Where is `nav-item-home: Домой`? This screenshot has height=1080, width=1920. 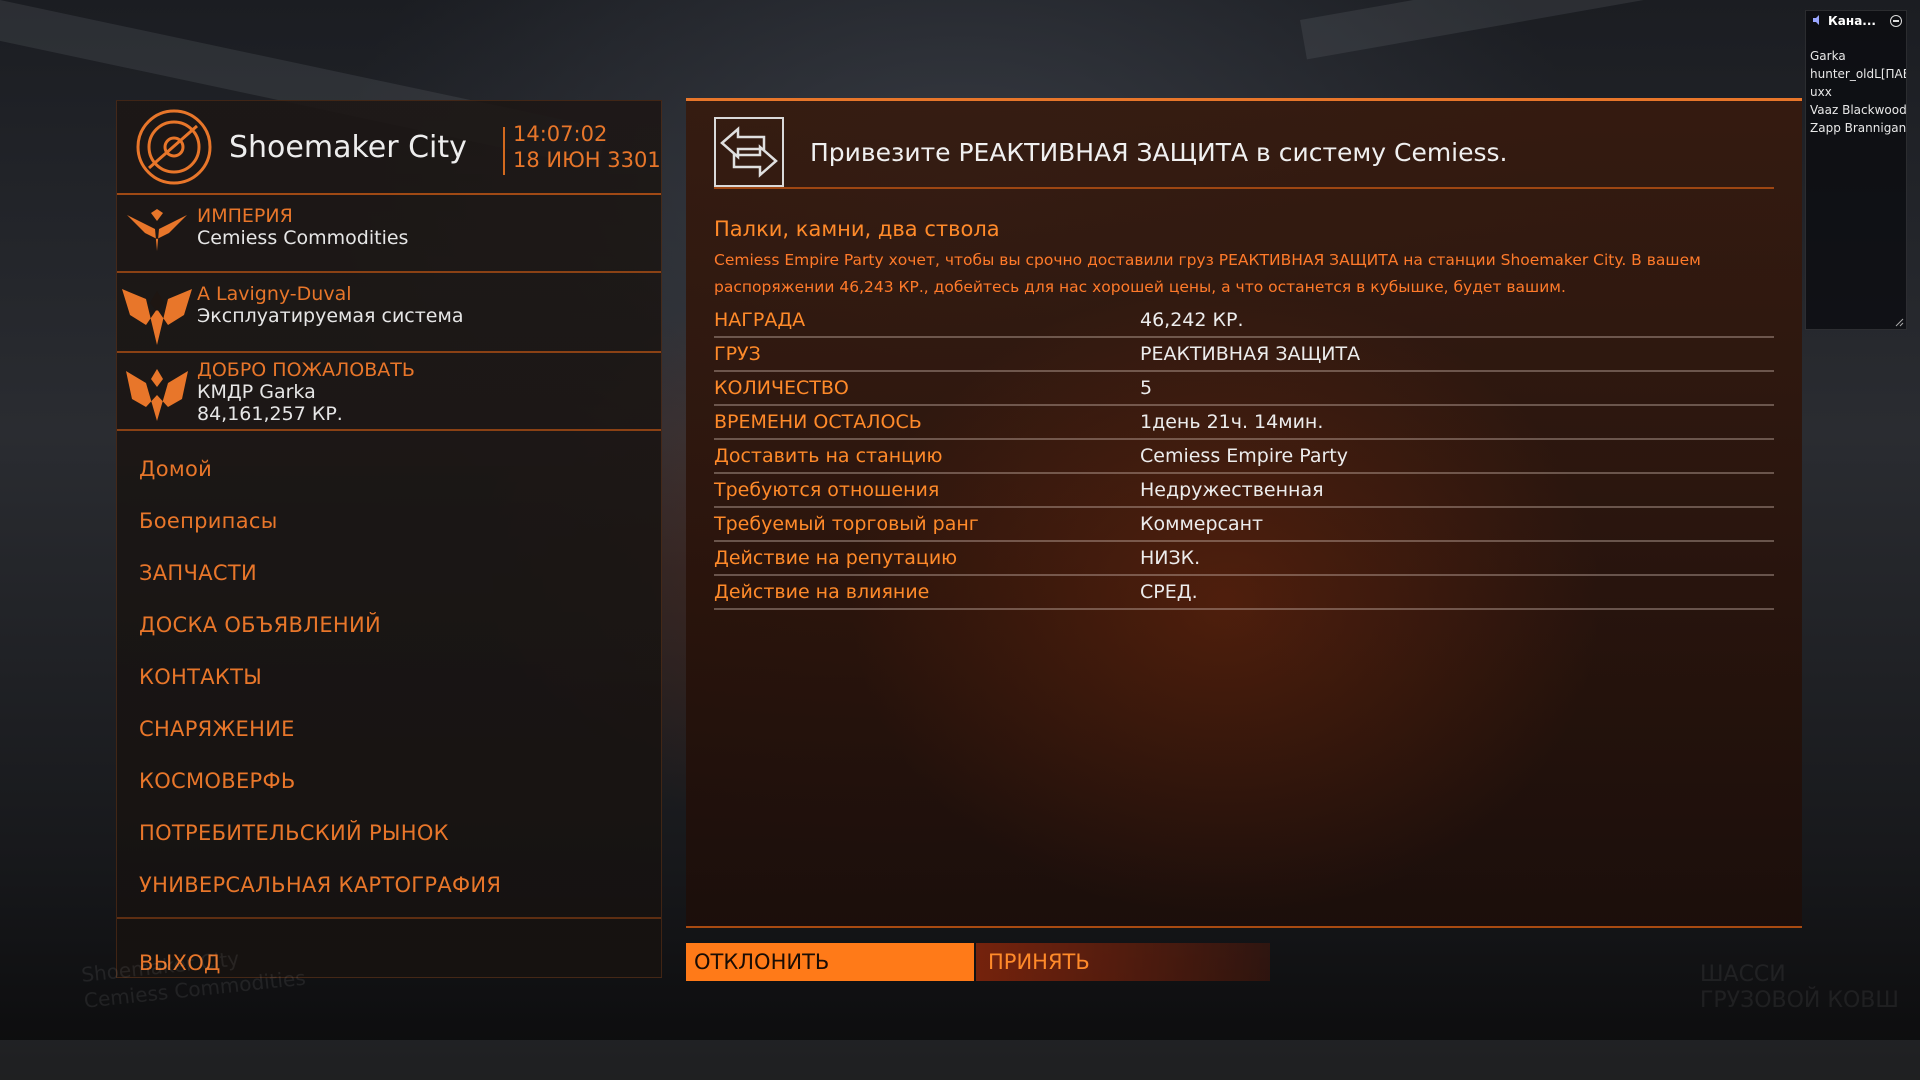
nav-item-home: Домой is located at coordinates (389, 469).